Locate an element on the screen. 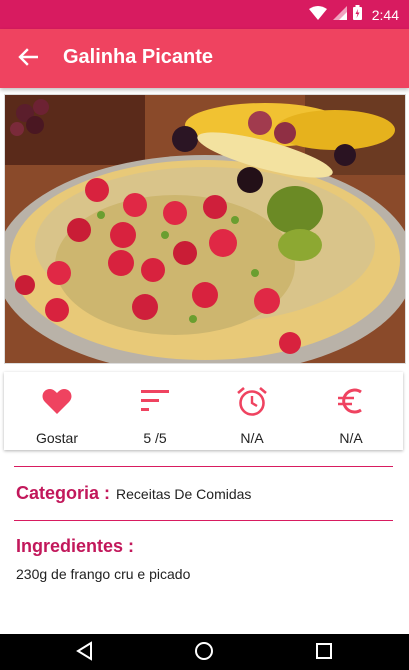 The width and height of the screenshot is (409, 670). nav-back-button is located at coordinates (85, 653).